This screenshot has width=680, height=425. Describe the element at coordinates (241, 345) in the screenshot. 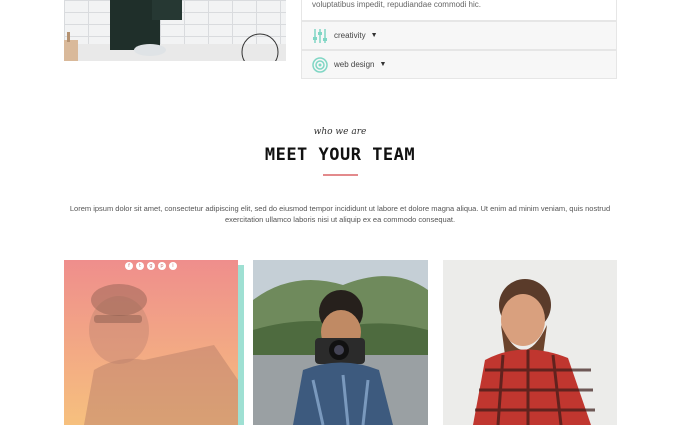

I see `card-accent-bar` at that location.